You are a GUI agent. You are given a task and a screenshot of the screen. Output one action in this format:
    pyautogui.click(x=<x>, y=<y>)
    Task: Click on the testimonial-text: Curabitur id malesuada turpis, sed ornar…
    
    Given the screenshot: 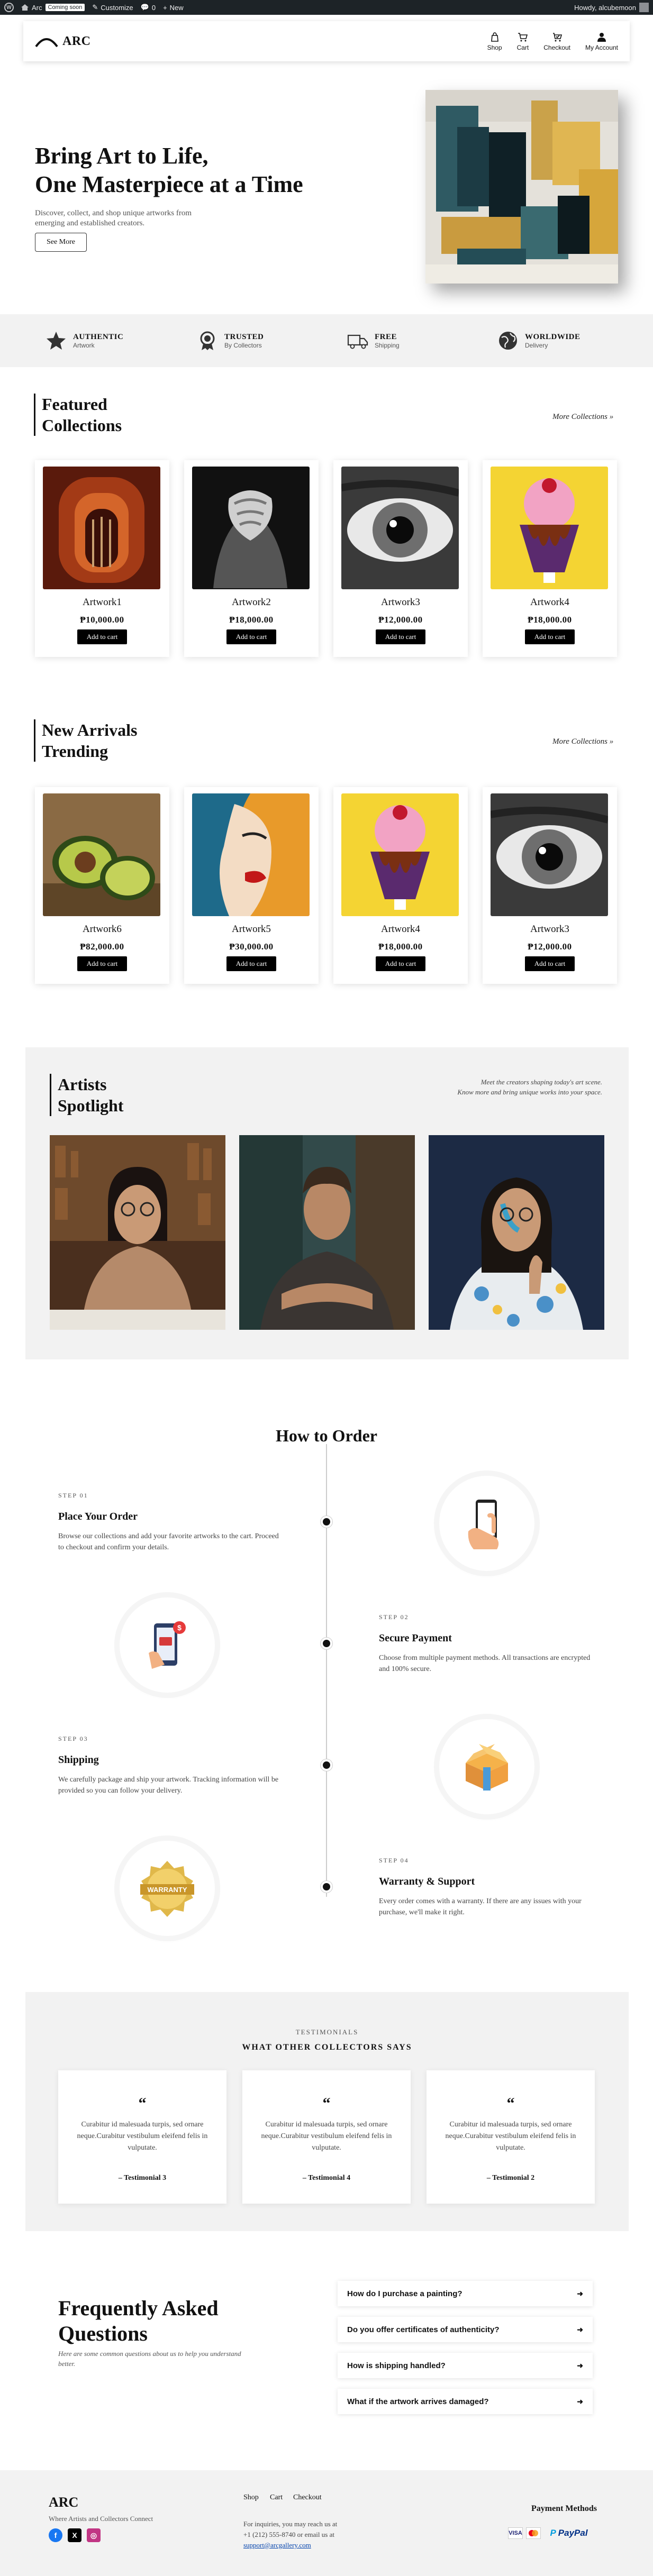 What is the action you would take?
    pyautogui.click(x=326, y=2136)
    